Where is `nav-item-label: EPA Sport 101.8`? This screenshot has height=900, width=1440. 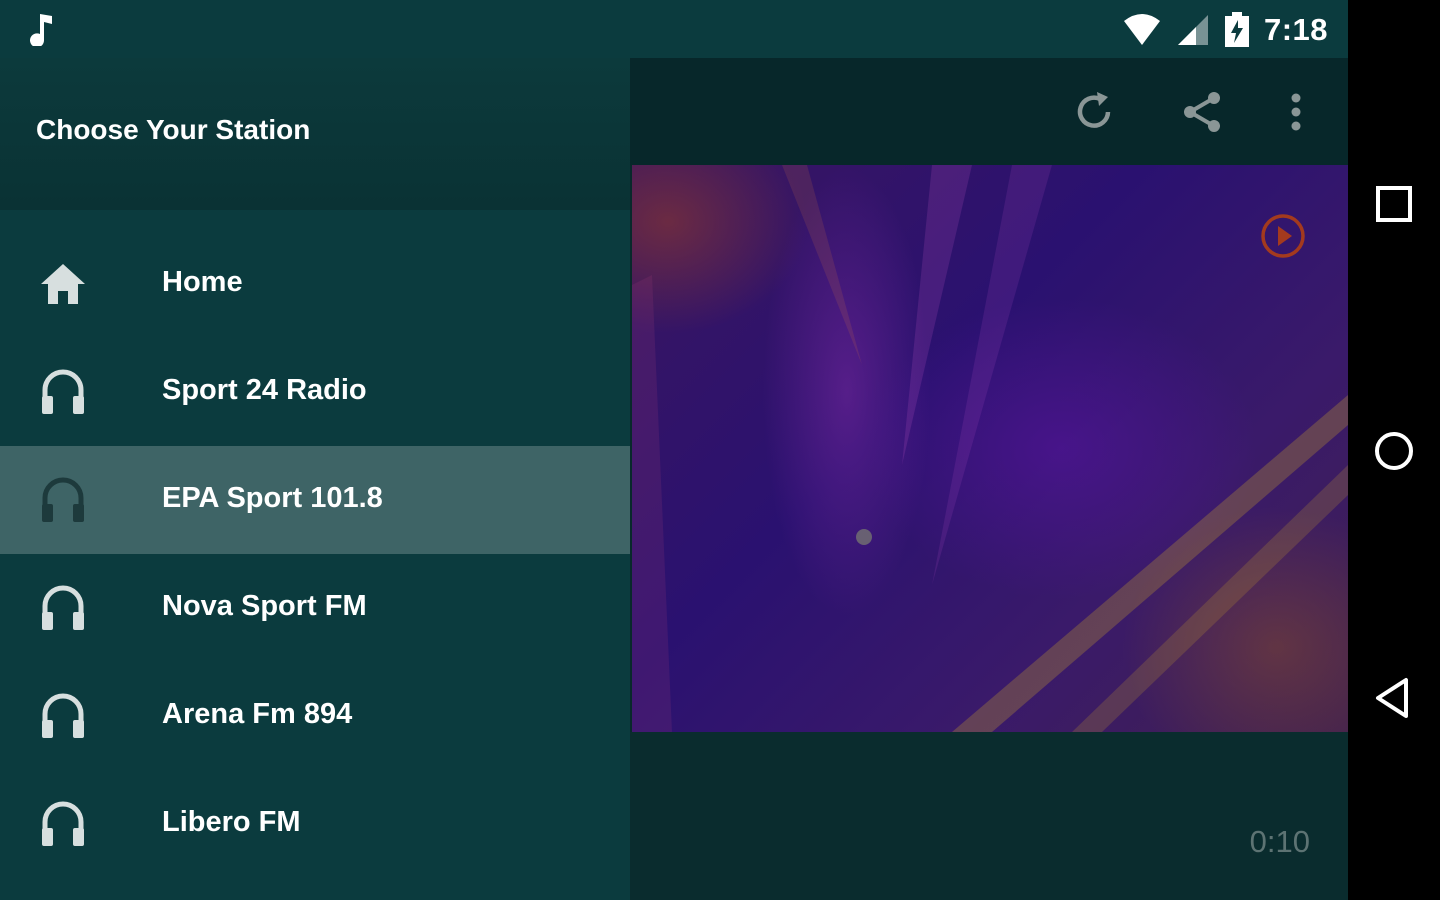
nav-item-label: EPA Sport 101.8 is located at coordinates (272, 498).